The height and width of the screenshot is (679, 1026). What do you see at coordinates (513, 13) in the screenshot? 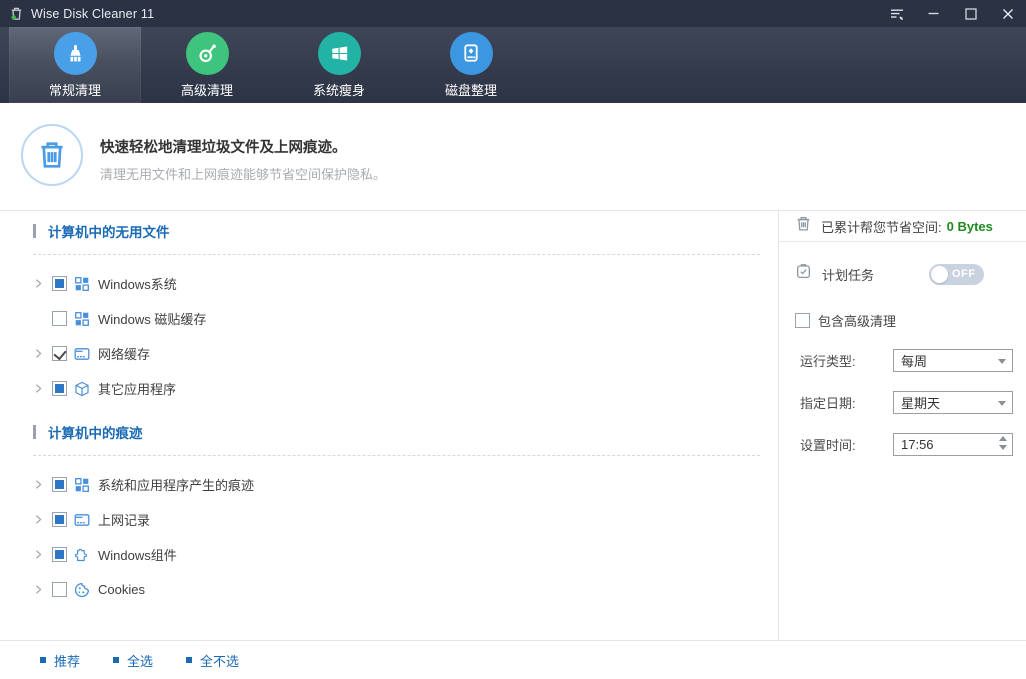
I see `titlebar: Wise Disk Cleaner 11` at bounding box center [513, 13].